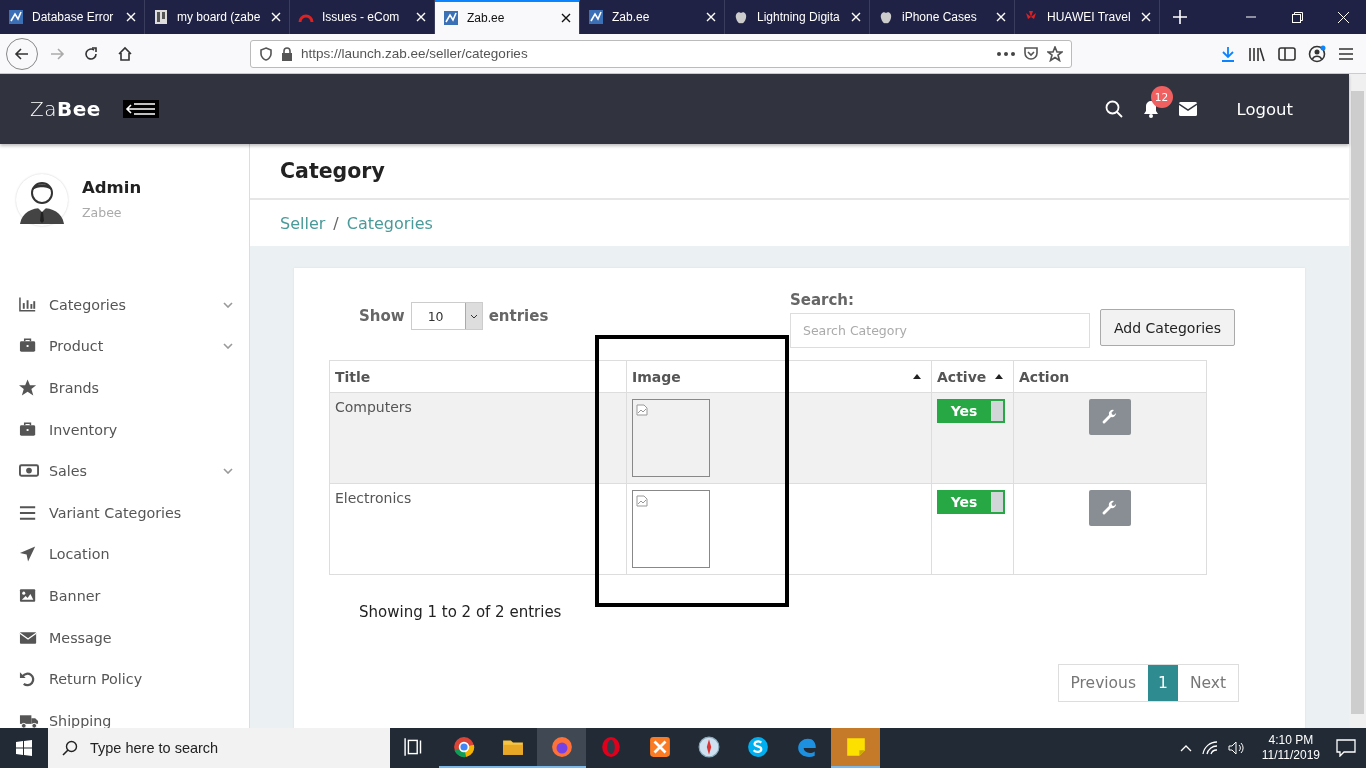  Describe the element at coordinates (57, 53) in the screenshot. I see `forward-arrow-icon` at that location.